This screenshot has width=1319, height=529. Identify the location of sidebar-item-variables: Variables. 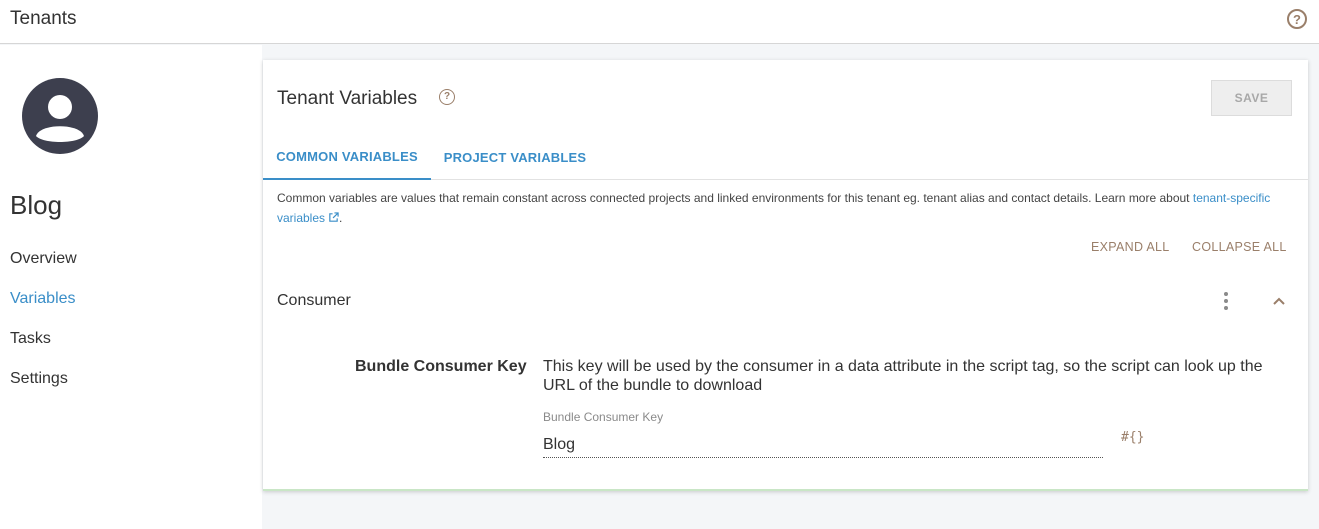
(43, 299).